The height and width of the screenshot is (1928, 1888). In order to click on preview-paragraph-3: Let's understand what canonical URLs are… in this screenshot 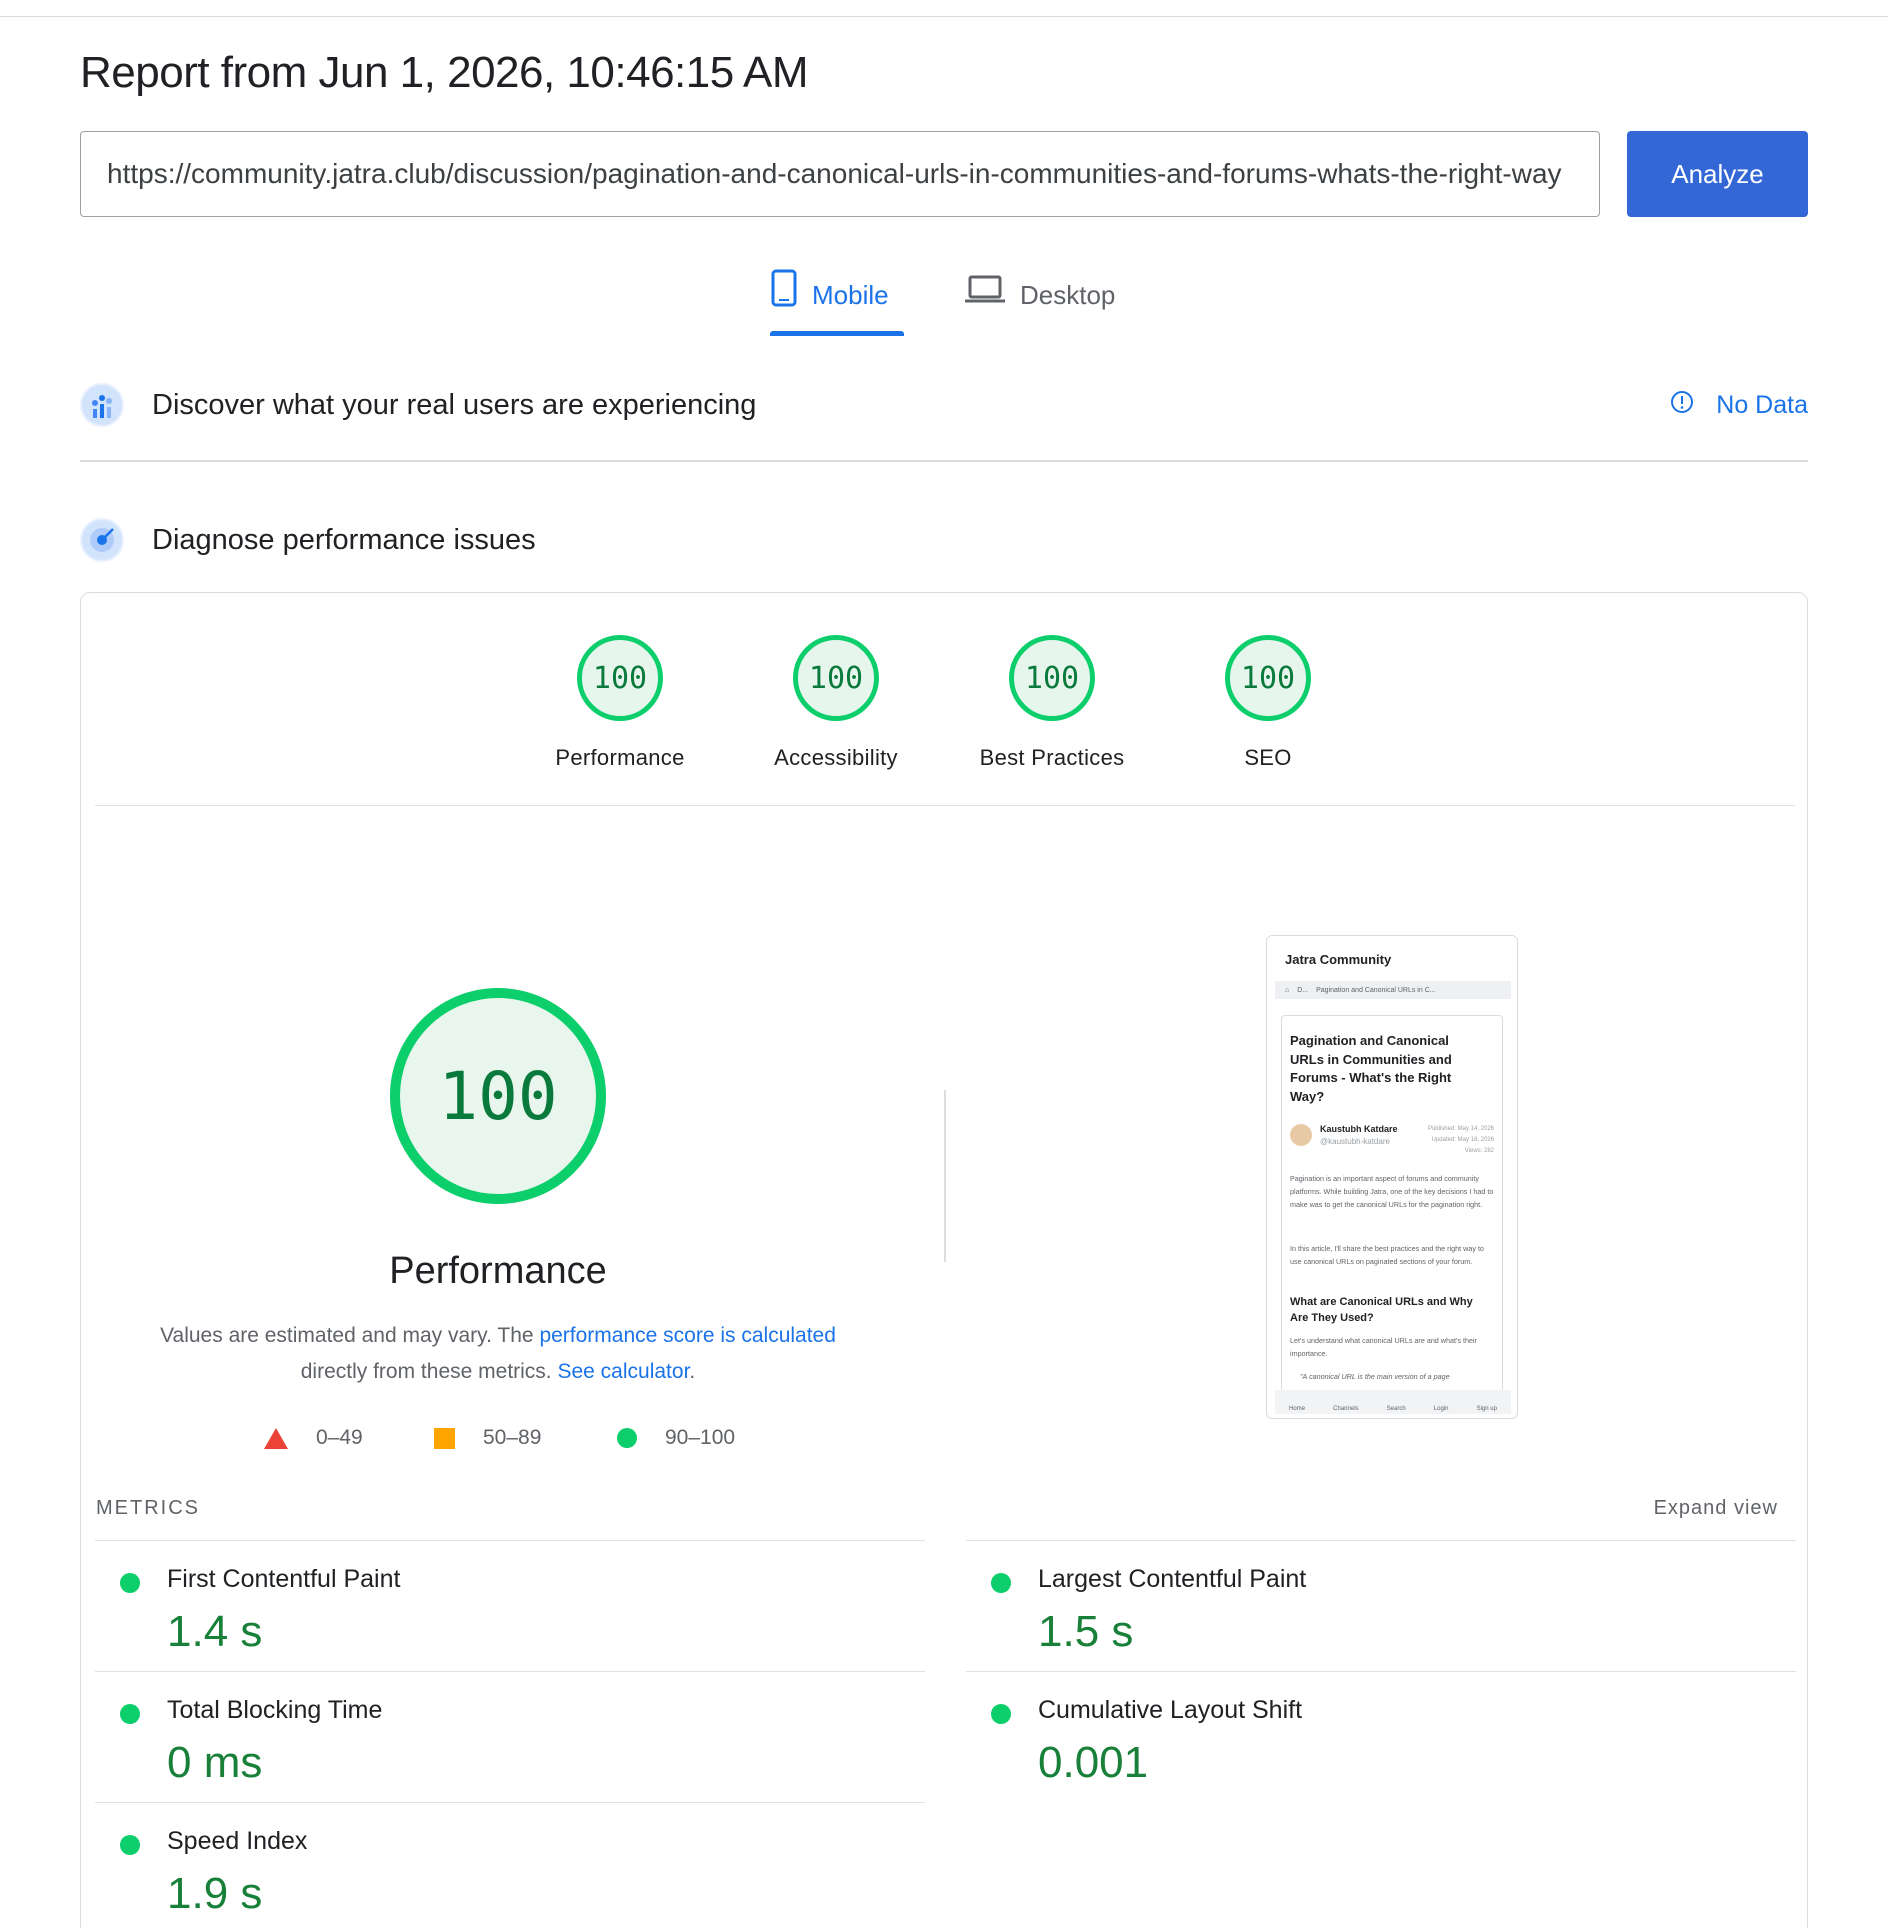, I will do `click(1383, 1347)`.